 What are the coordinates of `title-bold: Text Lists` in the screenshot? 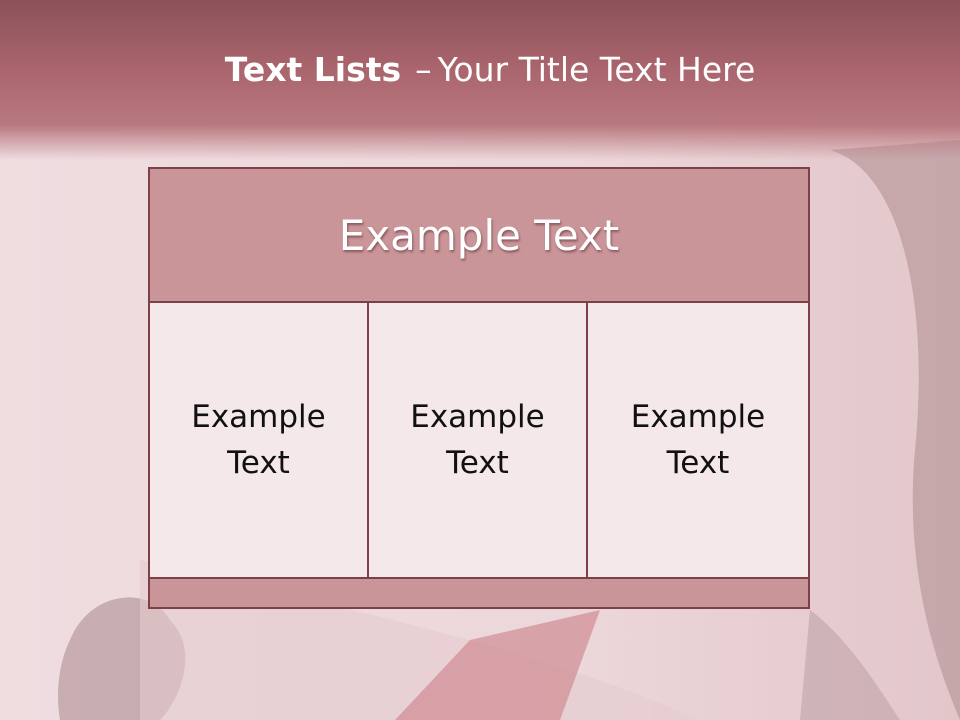 It's located at (313, 69).